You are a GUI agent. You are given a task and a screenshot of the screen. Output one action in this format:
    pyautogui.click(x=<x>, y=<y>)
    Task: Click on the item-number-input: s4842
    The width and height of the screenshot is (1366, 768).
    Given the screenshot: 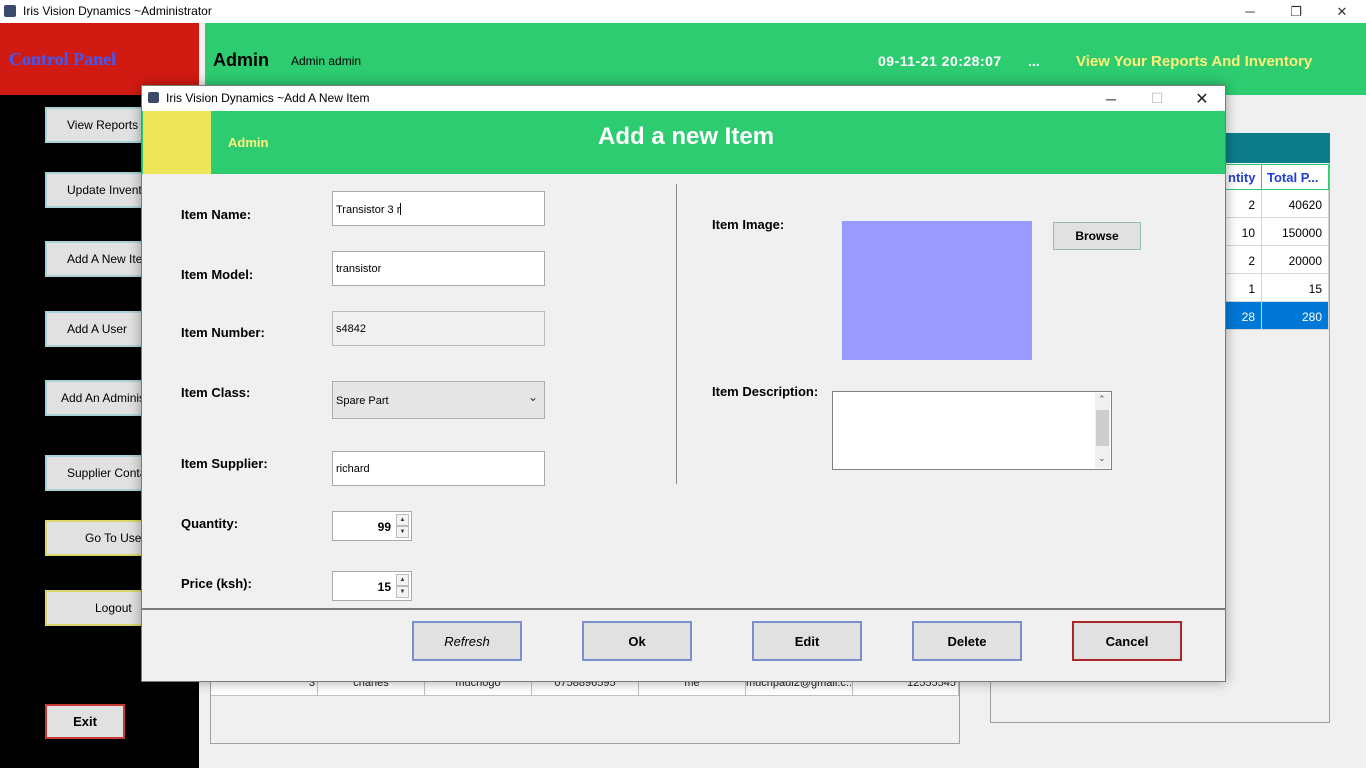 What is the action you would take?
    pyautogui.click(x=438, y=328)
    